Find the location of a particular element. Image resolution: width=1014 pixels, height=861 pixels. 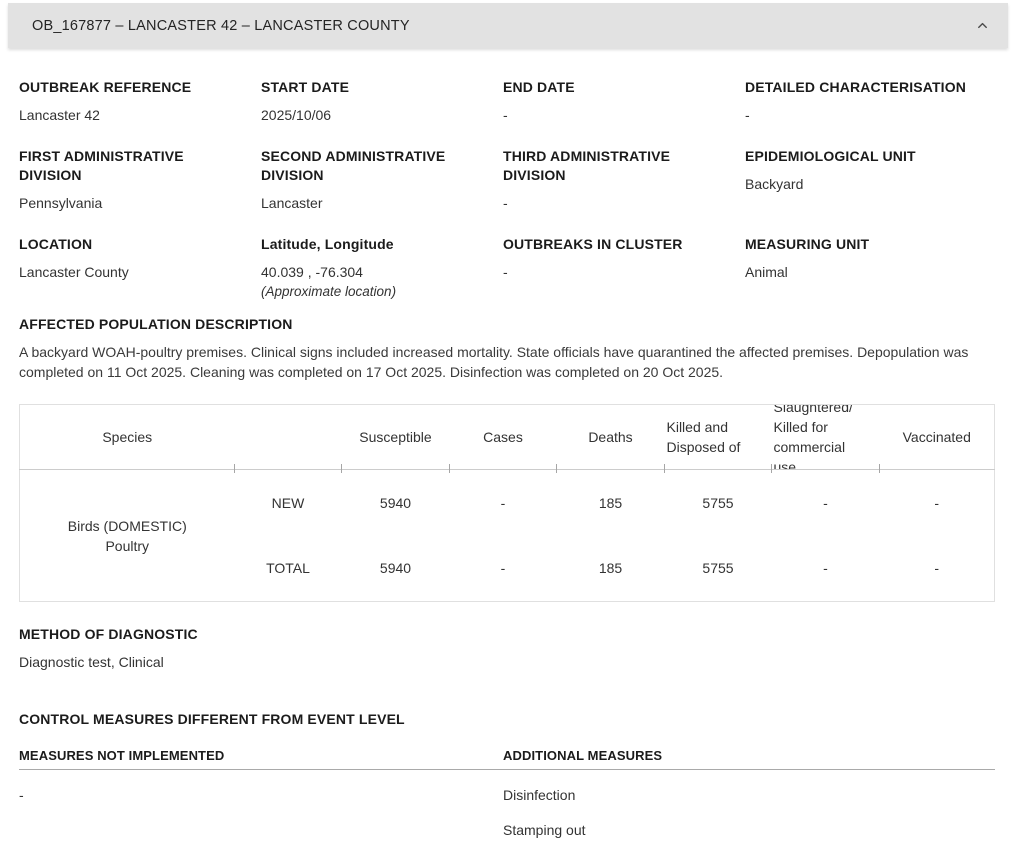

field-epidemiological-unit: EPIDEMIOLOGICAL UNIT Backyard is located at coordinates (870, 180).